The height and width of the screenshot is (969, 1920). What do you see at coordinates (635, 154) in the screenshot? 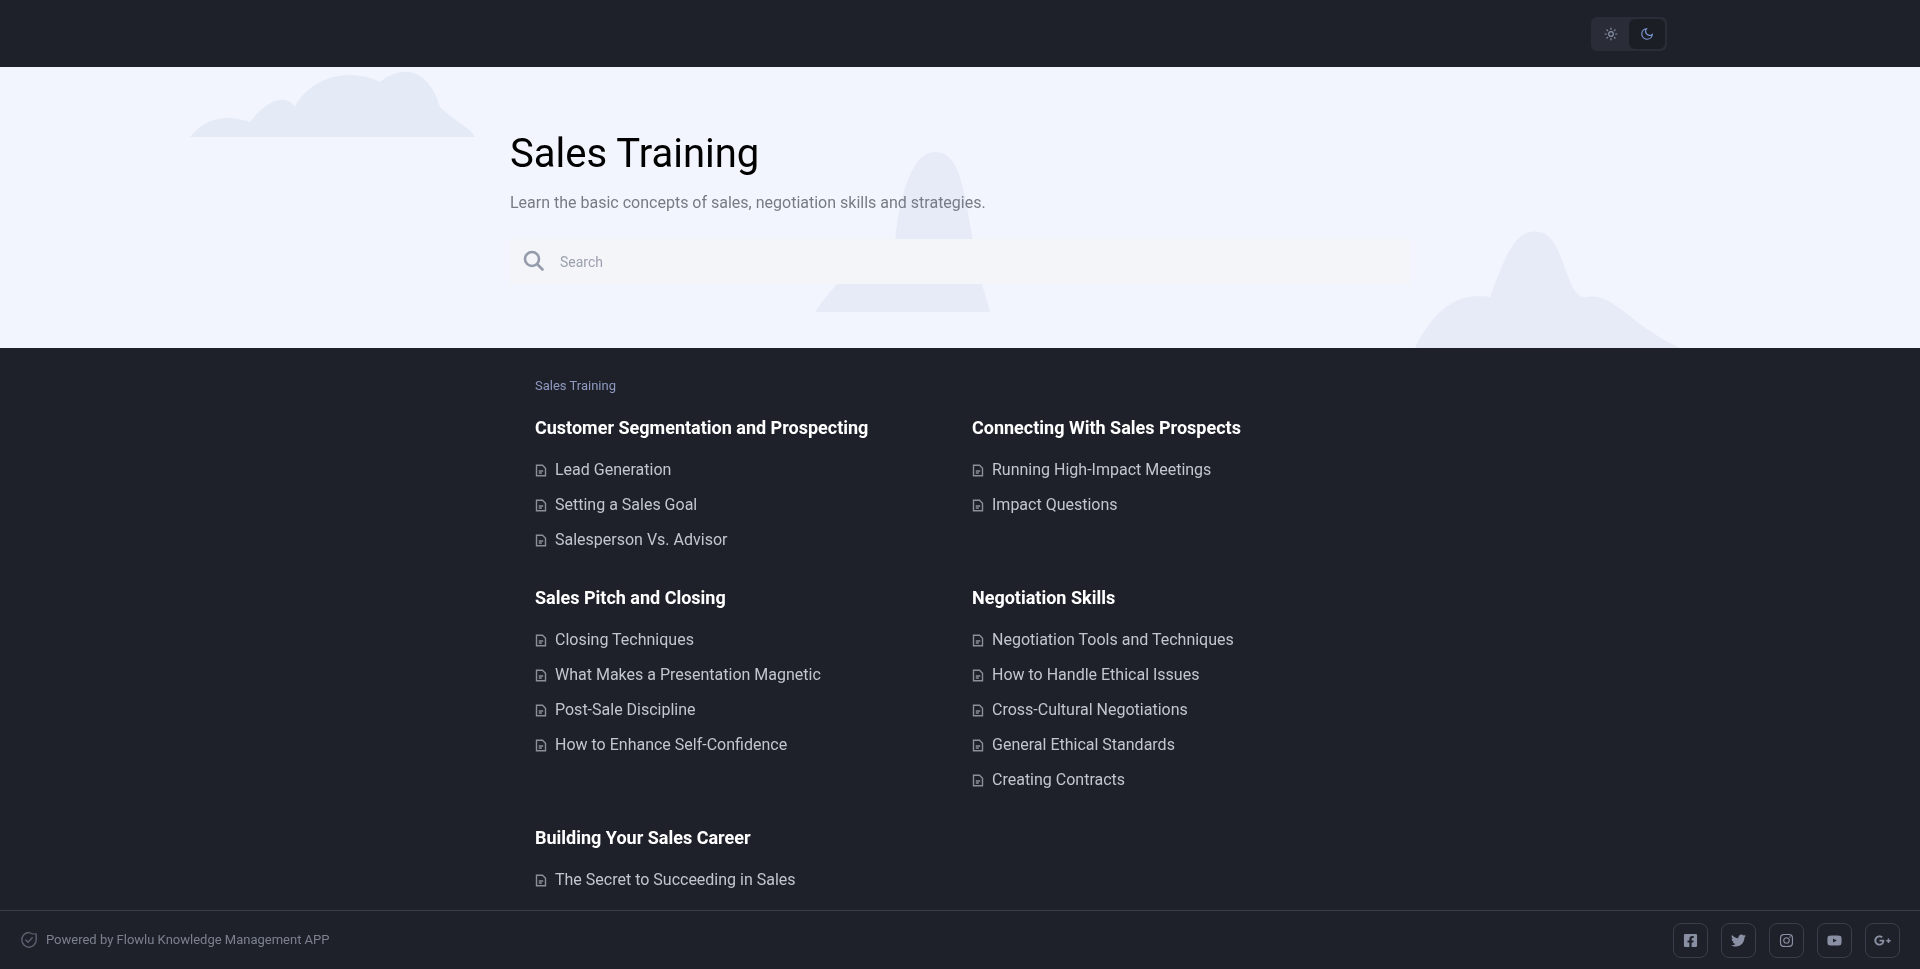
I see `page-title: Sales Training` at bounding box center [635, 154].